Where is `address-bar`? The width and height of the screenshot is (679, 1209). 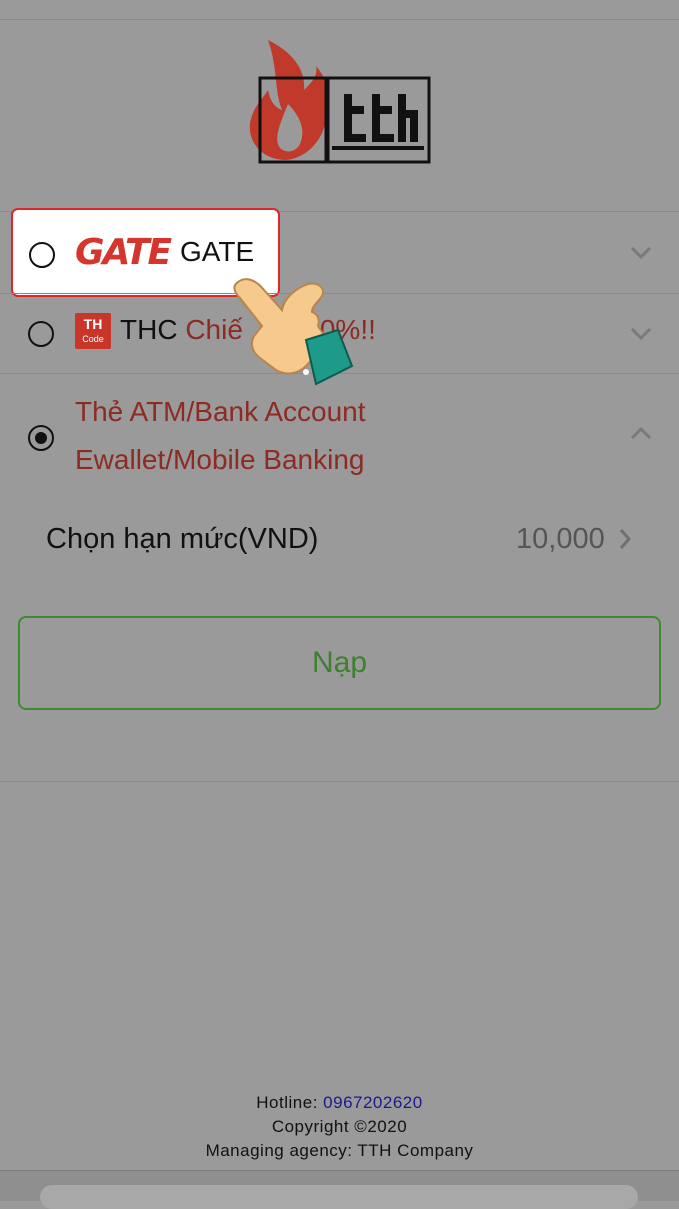 address-bar is located at coordinates (339, 1197).